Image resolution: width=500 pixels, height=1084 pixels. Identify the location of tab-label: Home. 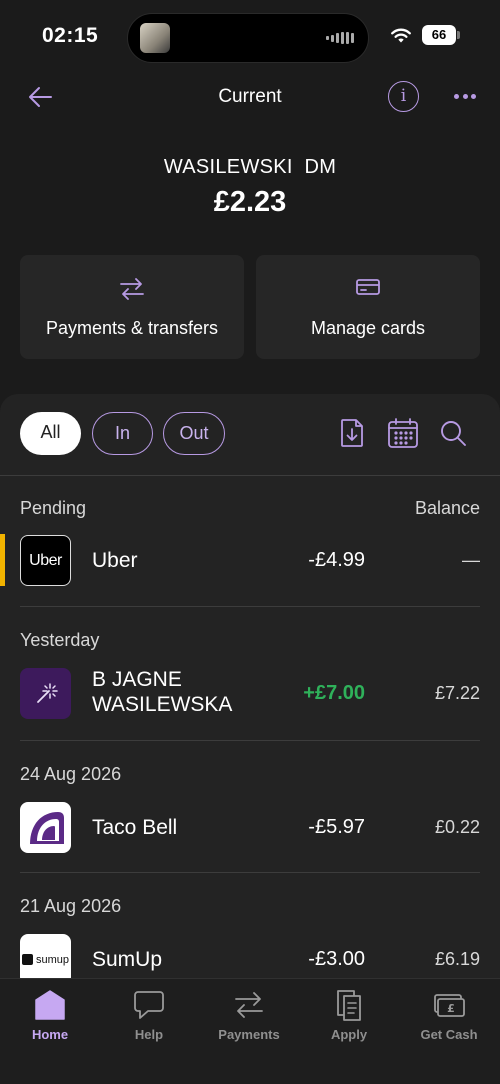
(50, 1034).